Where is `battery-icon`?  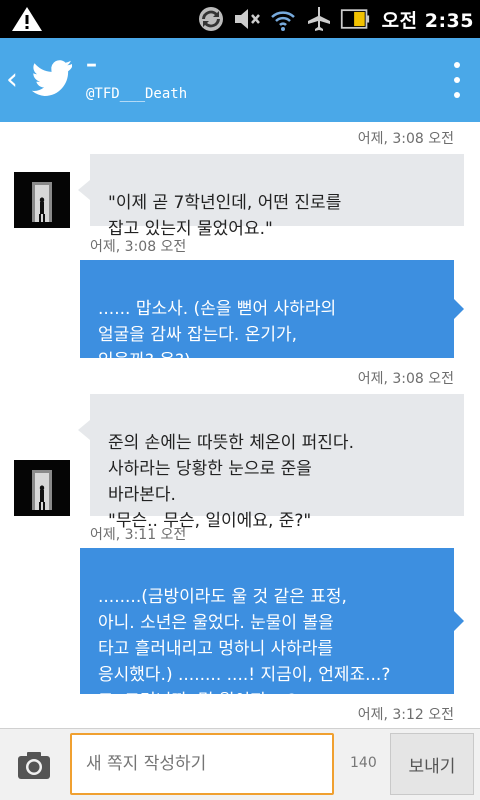 battery-icon is located at coordinates (355, 19).